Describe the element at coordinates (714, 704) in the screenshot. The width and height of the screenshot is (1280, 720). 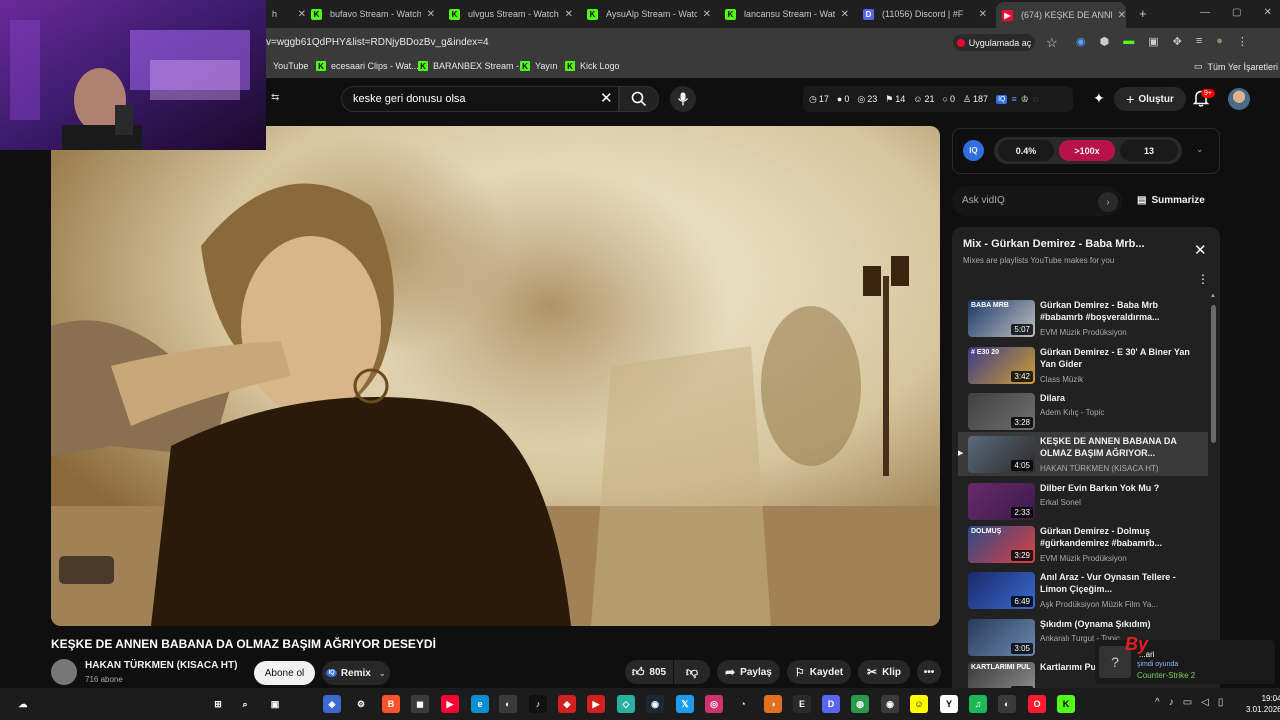
I see `instagram-icon: ◎` at that location.